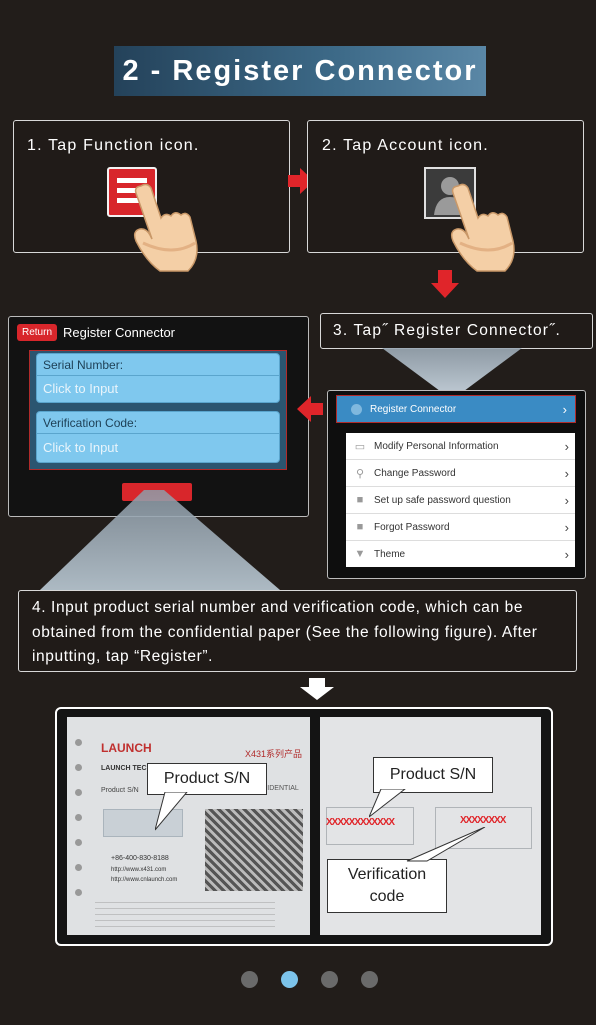 The width and height of the screenshot is (596, 1025). Describe the element at coordinates (360, 554) in the screenshot. I see `shirt-icon: ▼` at that location.